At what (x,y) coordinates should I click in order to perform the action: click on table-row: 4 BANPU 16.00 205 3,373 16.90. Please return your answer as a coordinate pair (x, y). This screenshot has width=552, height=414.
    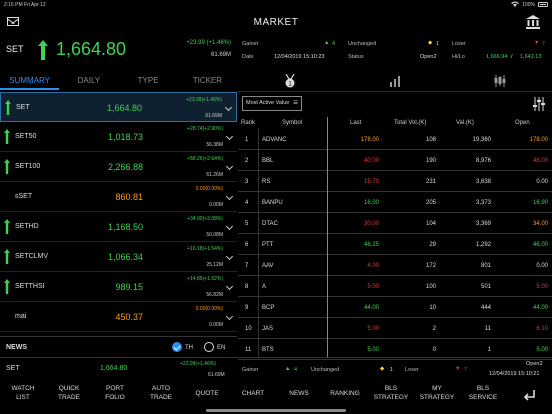
    Looking at the image, I should click on (395, 202).